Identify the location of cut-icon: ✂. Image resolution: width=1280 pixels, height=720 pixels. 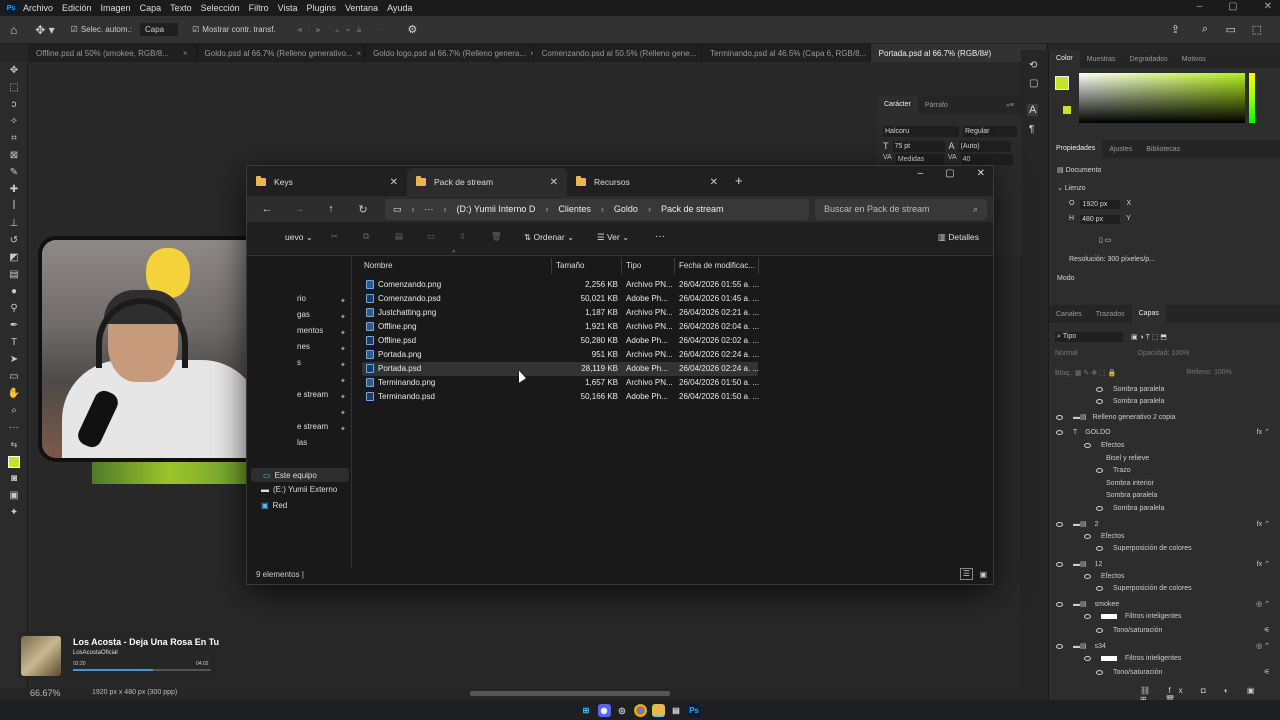
(334, 236).